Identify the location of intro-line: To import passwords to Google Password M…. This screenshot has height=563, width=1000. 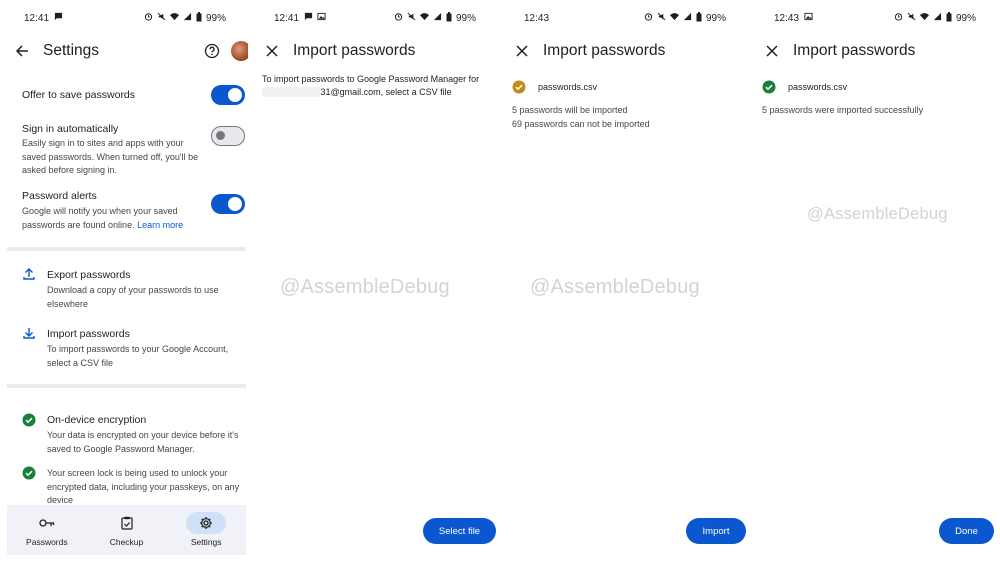
(371, 79).